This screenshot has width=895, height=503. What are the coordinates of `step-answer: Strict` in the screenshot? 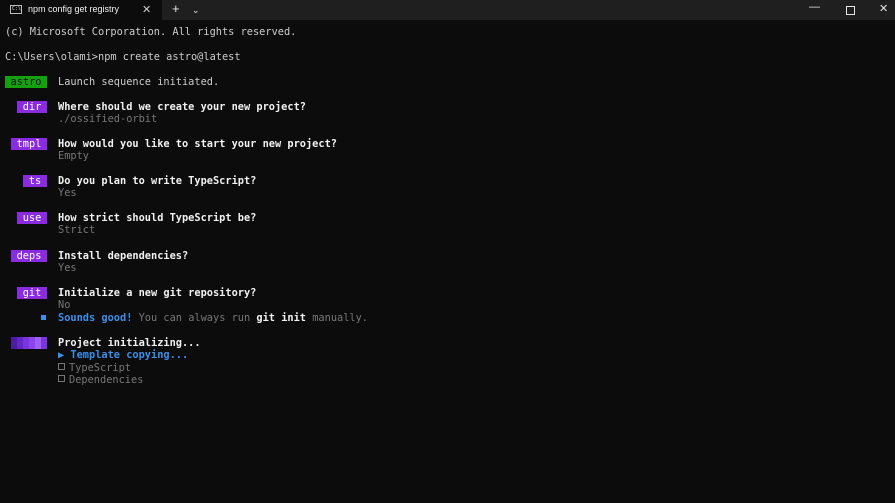 It's located at (77, 230).